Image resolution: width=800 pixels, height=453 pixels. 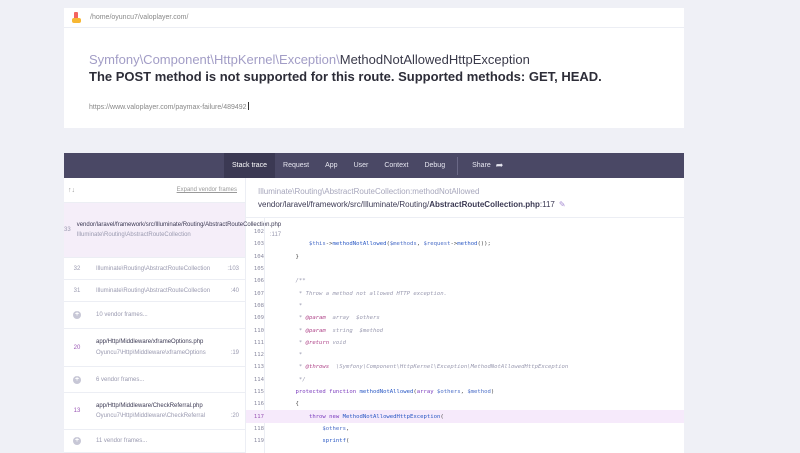 I want to click on line-number: 118, so click(x=256, y=429).